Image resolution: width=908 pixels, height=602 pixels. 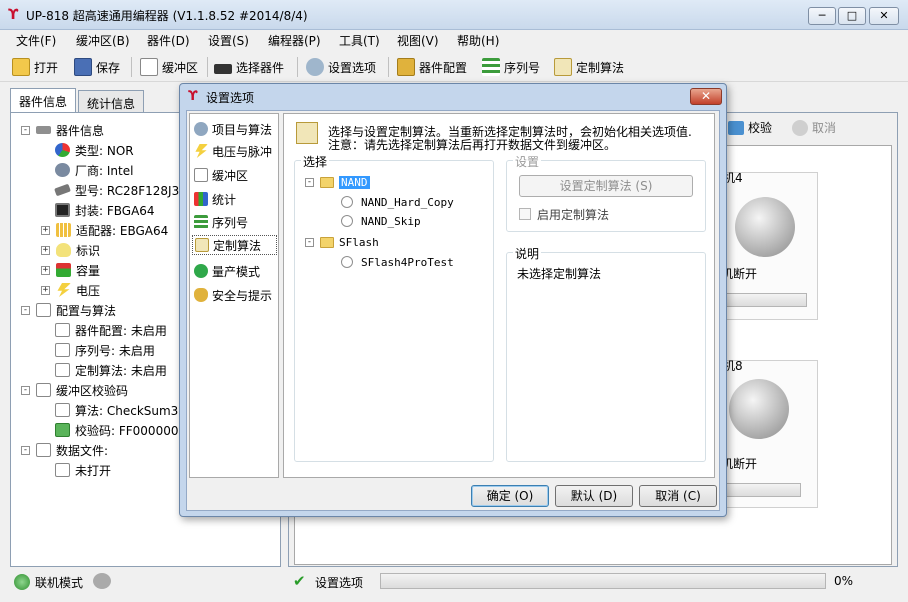 What do you see at coordinates (765, 227) in the screenshot?
I see `refresh-icon` at bounding box center [765, 227].